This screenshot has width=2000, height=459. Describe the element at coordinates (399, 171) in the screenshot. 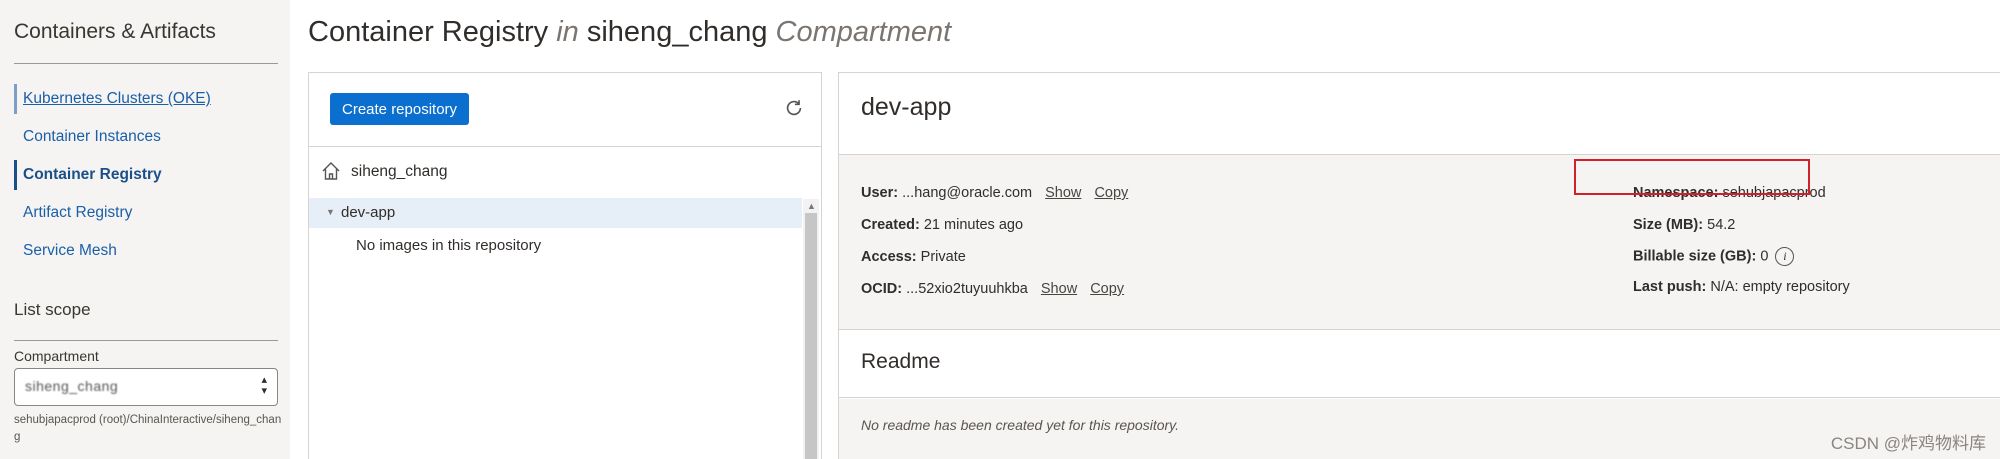

I see `tree-root-label: siheng_chang` at that location.